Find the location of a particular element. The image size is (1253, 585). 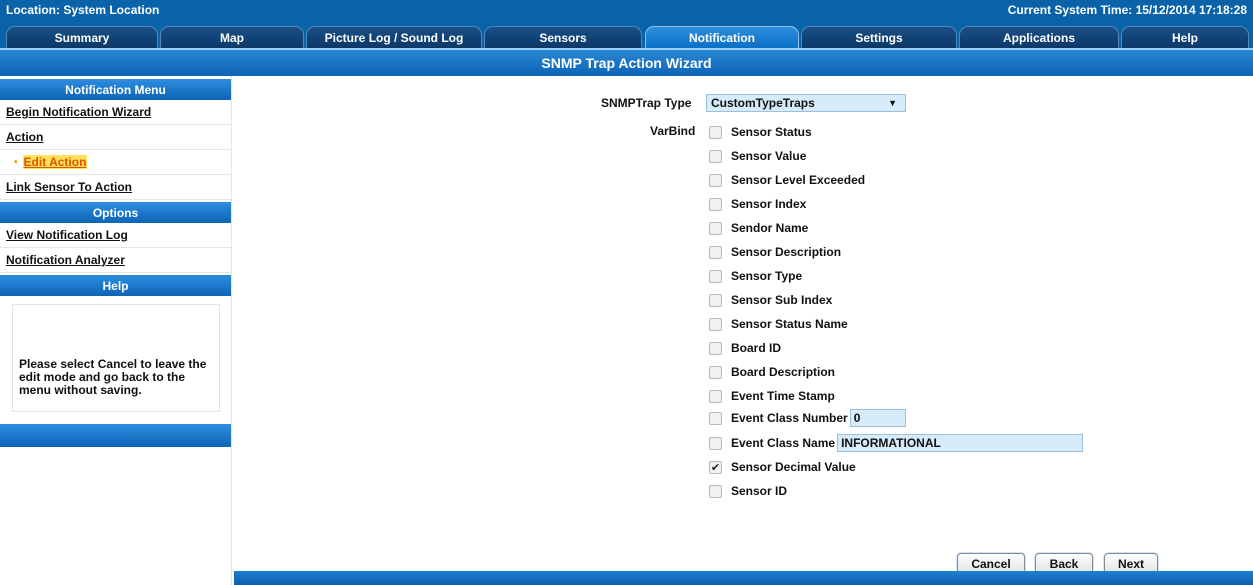

varbind-row: Sensor Description is located at coordinates (775, 252).